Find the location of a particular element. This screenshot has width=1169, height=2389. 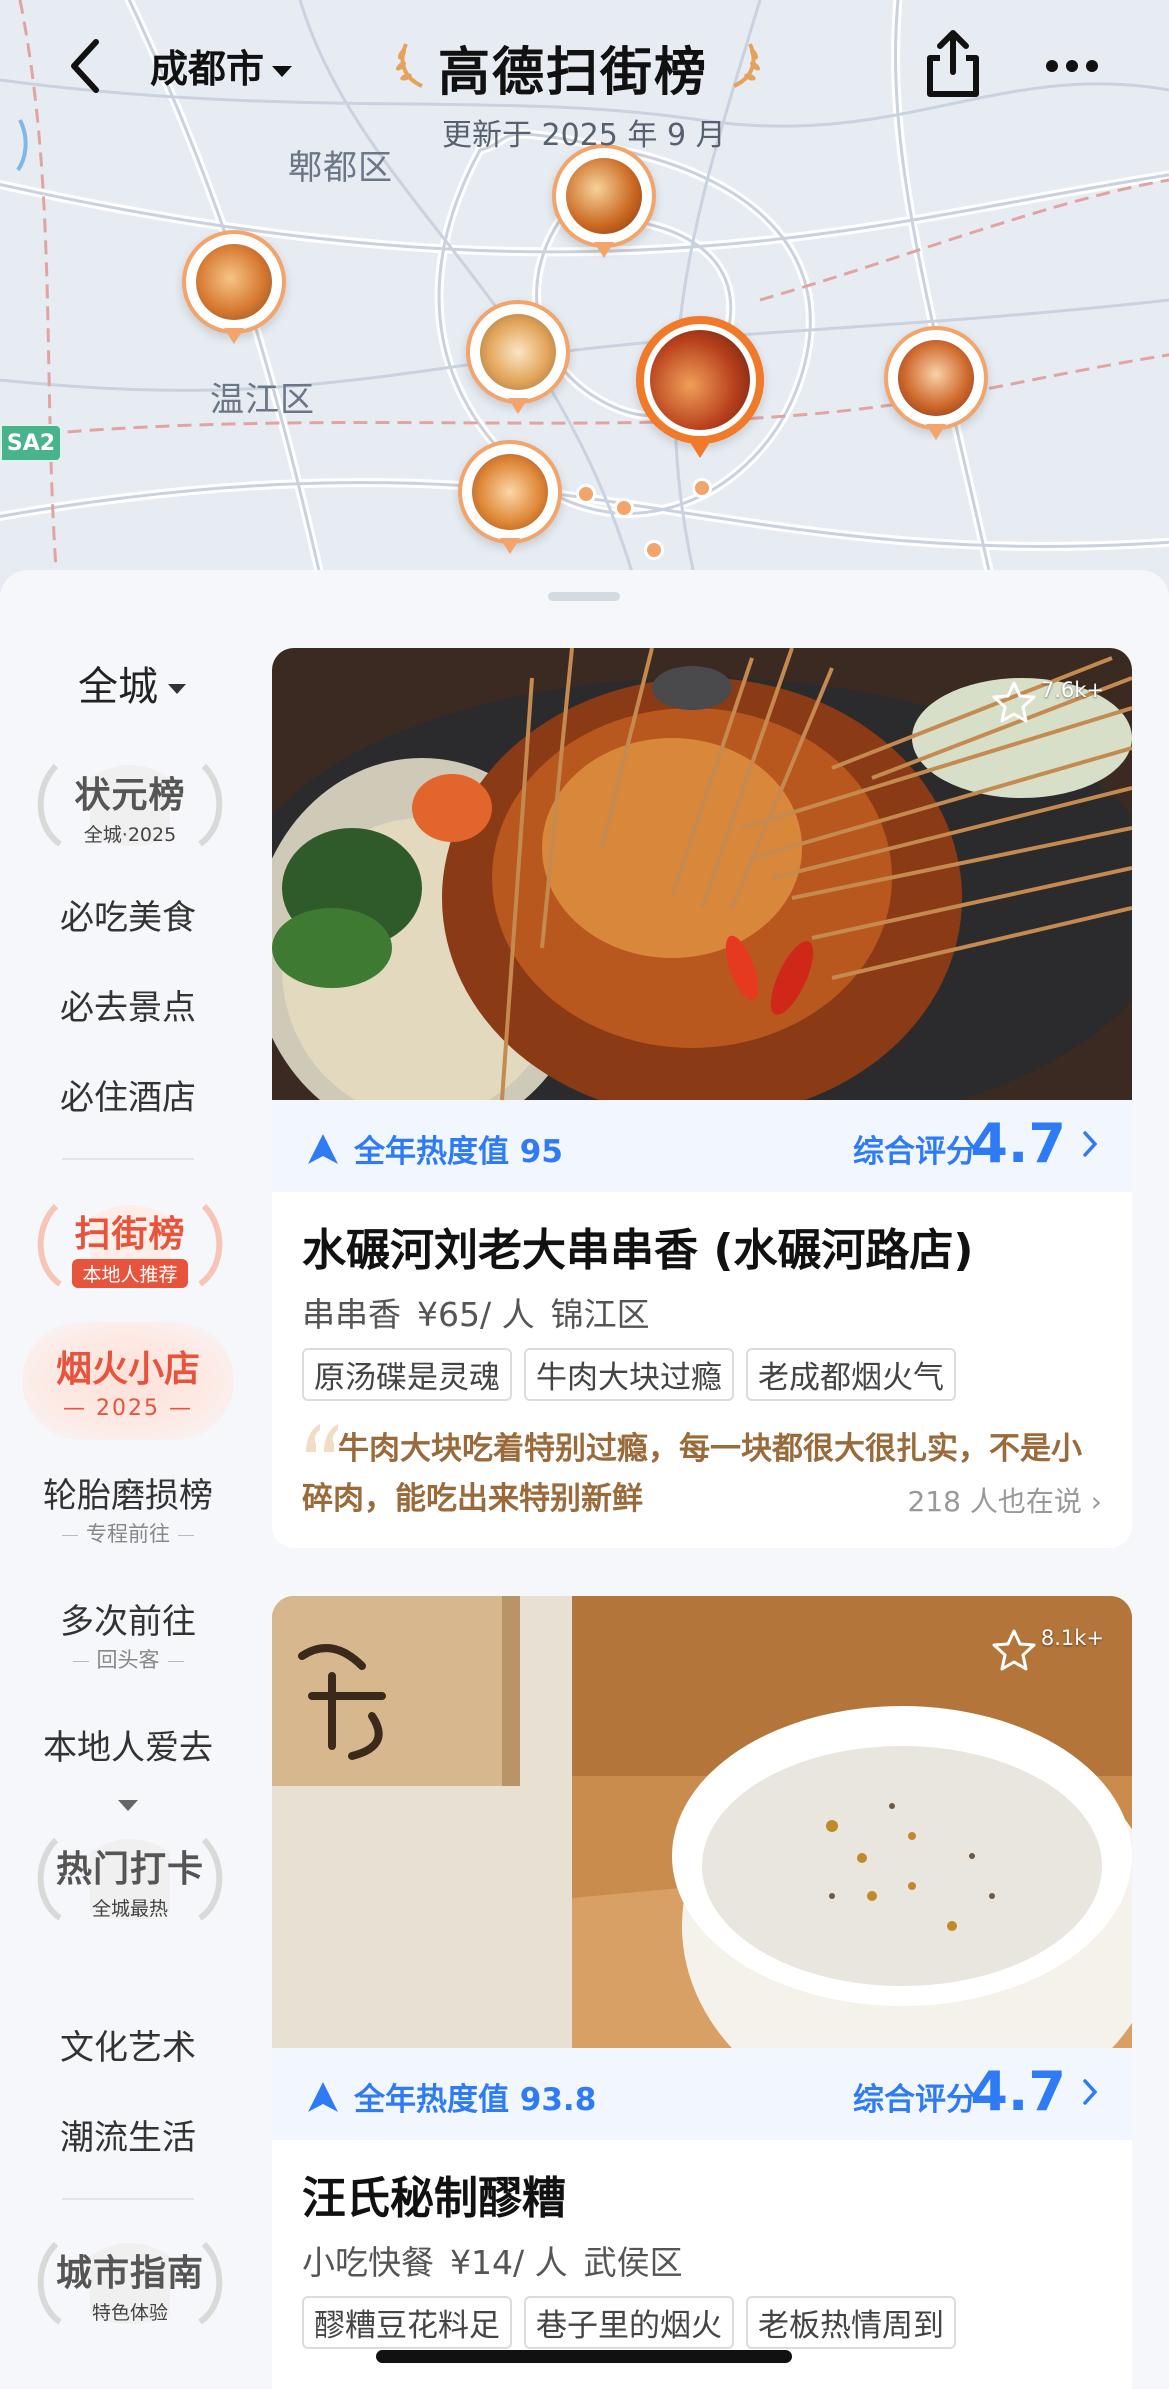

favorite-control: 8.1k+ is located at coordinates (1046, 1651).